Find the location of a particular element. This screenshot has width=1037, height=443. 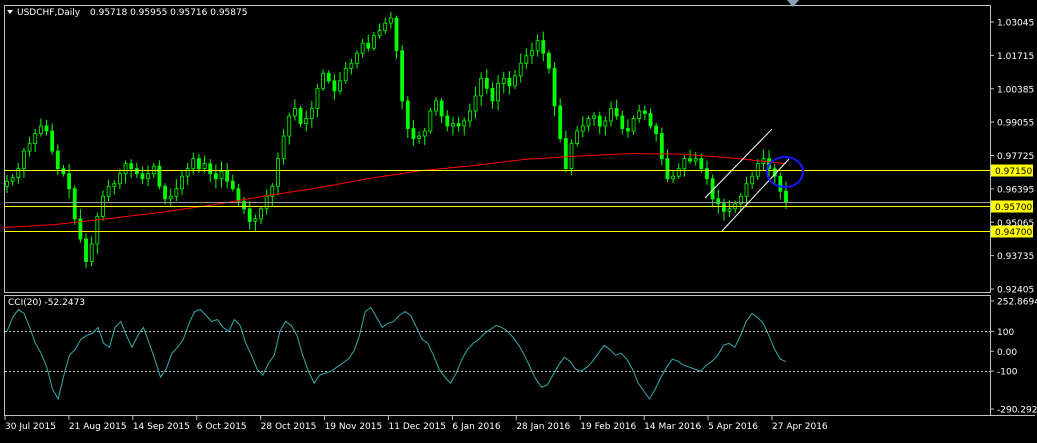

triangle-down-icon is located at coordinates (10, 12).